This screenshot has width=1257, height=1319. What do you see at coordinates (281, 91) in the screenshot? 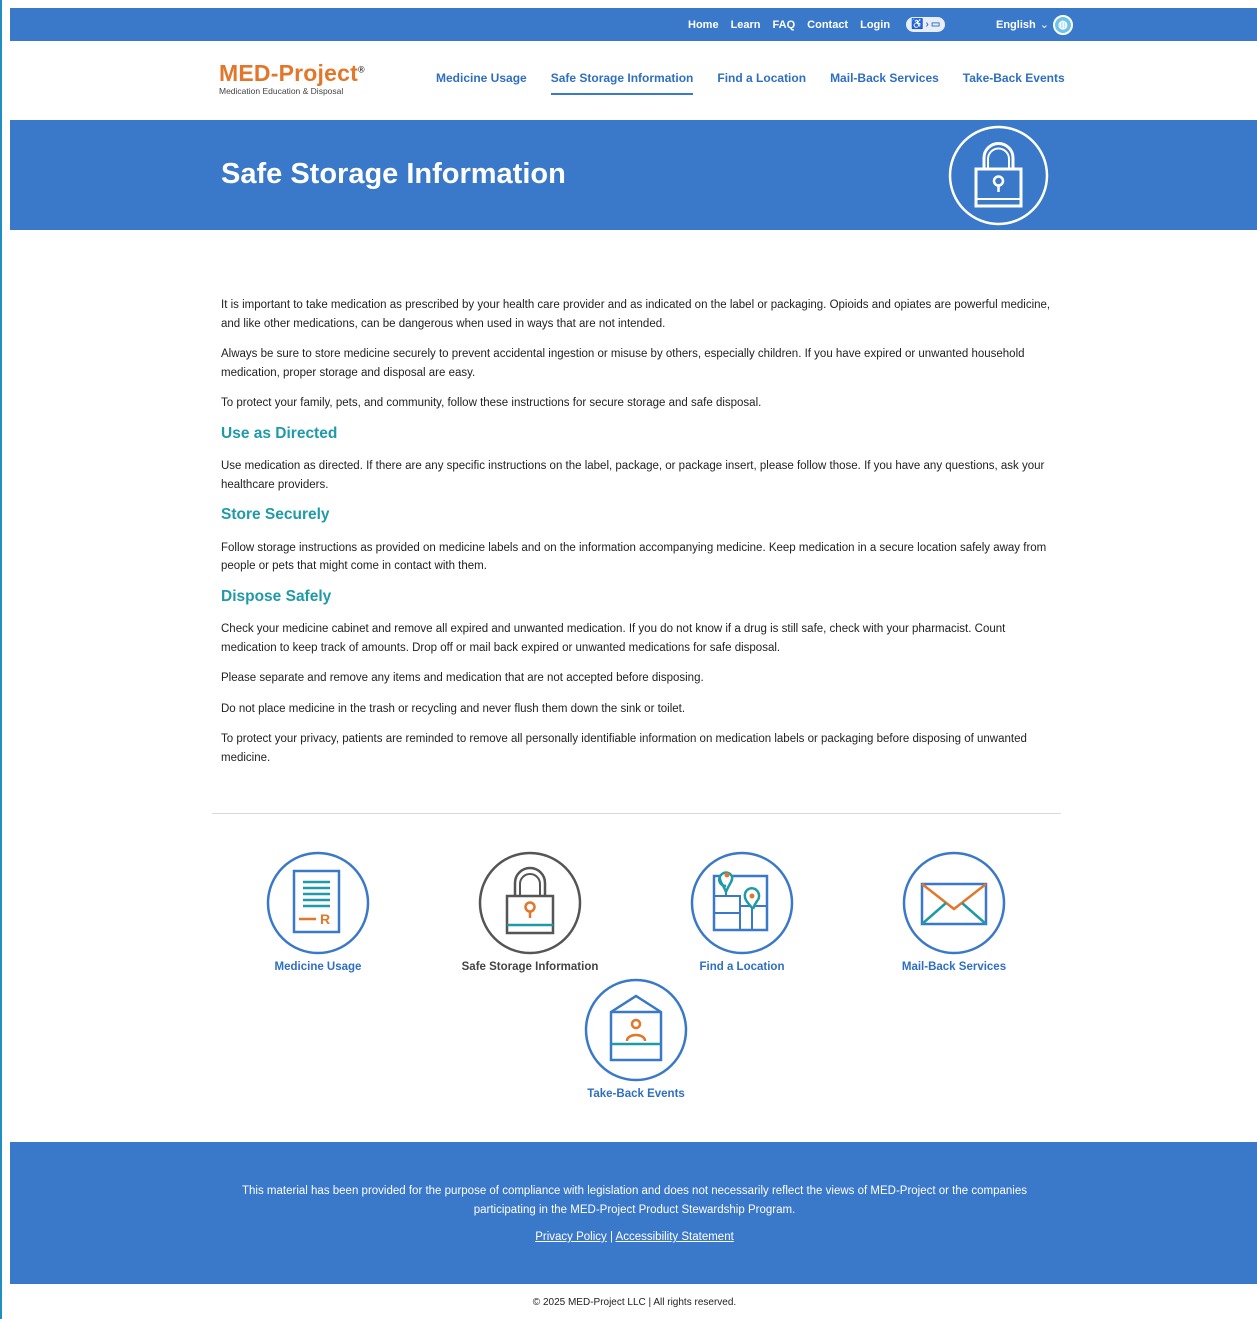
I see `logo-tagline: Medication Education & Disposal` at bounding box center [281, 91].